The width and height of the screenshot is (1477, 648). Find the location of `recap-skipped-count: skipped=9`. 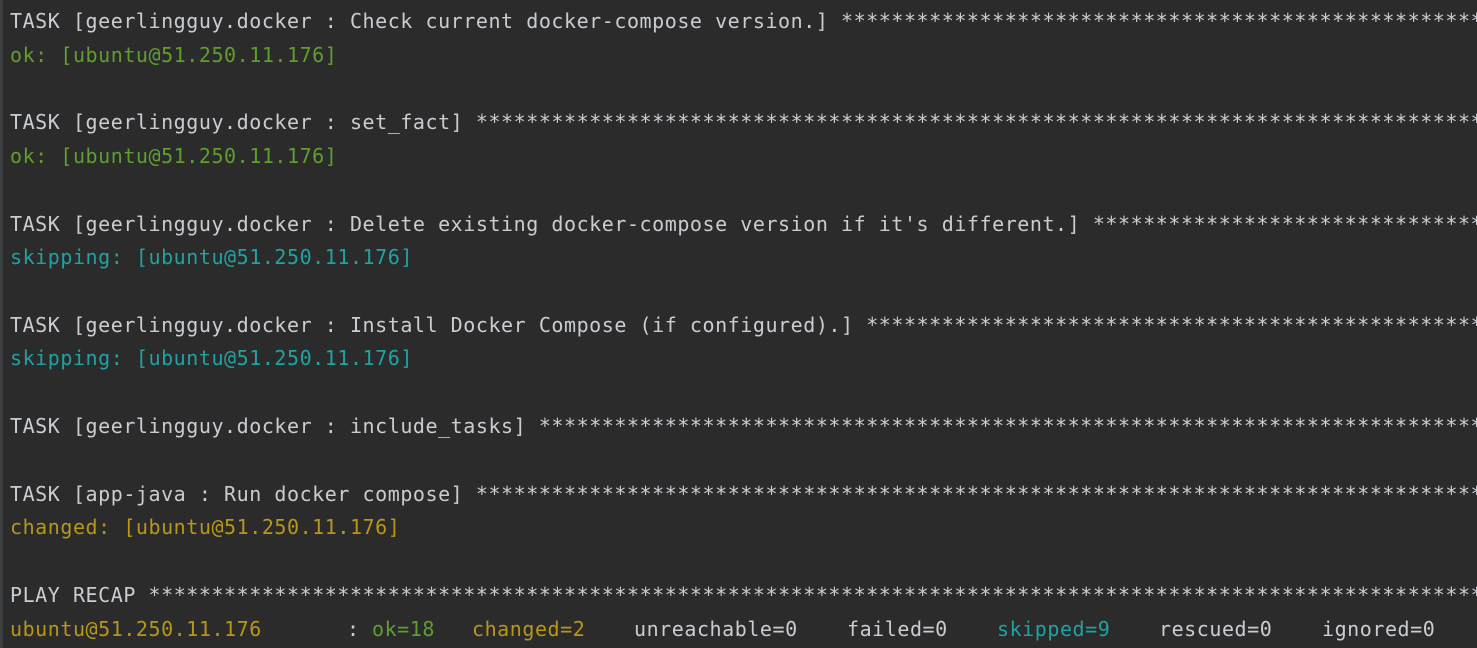

recap-skipped-count: skipped=9 is located at coordinates (1054, 629).